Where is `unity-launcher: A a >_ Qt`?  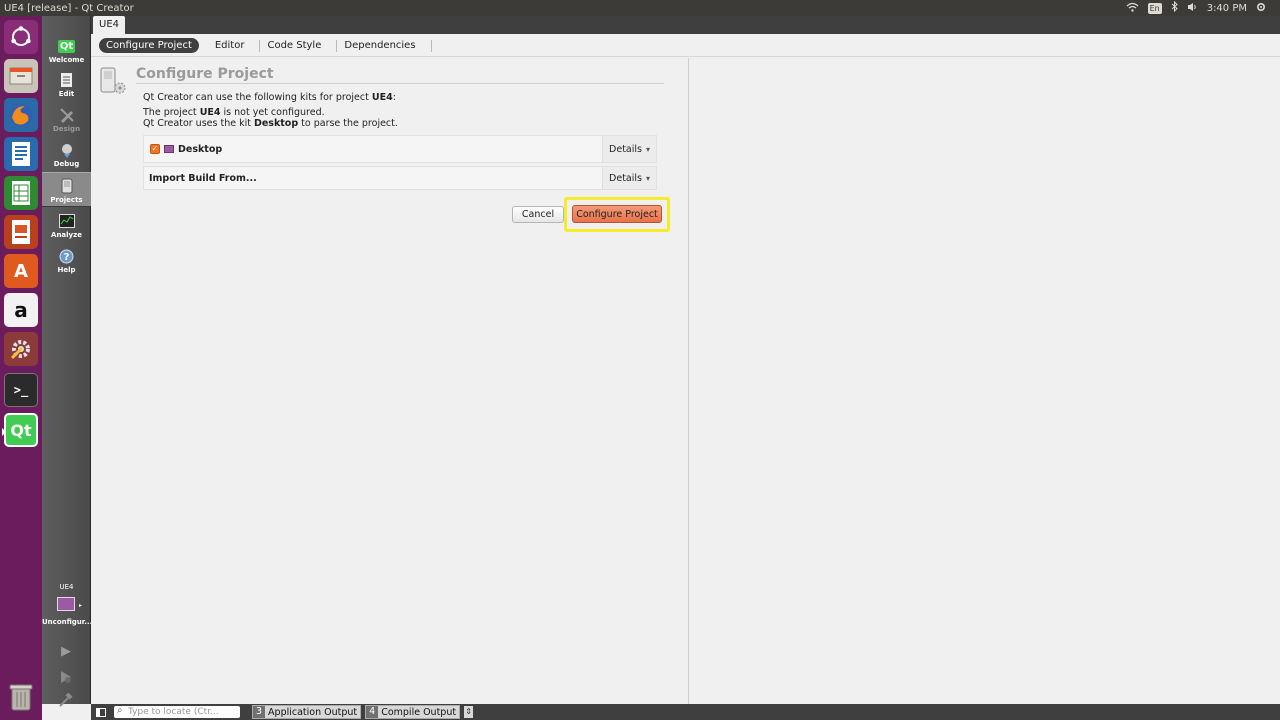 unity-launcher: A a >_ Qt is located at coordinates (21, 368).